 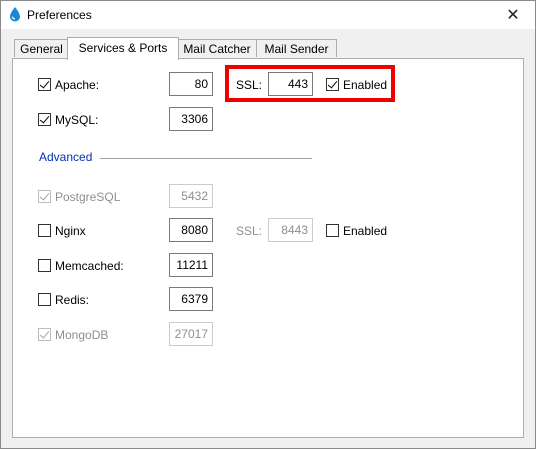 What do you see at coordinates (72, 300) in the screenshot?
I see `redis-label: Redis:` at bounding box center [72, 300].